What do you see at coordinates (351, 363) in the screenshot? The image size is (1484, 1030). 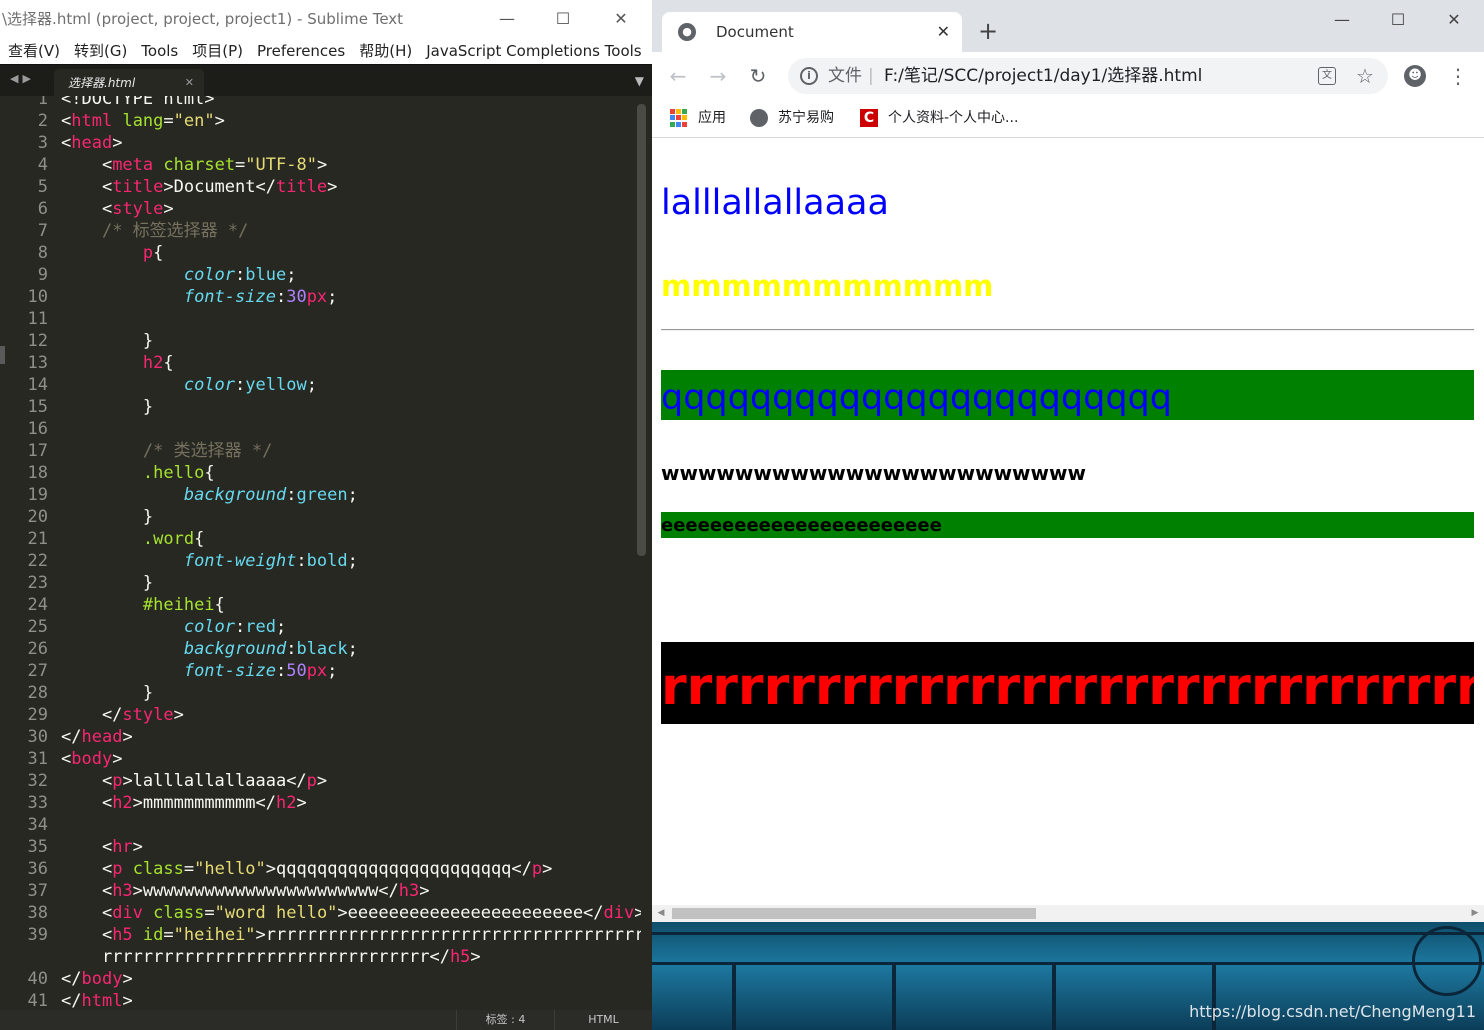 I see `code-line: h2{` at bounding box center [351, 363].